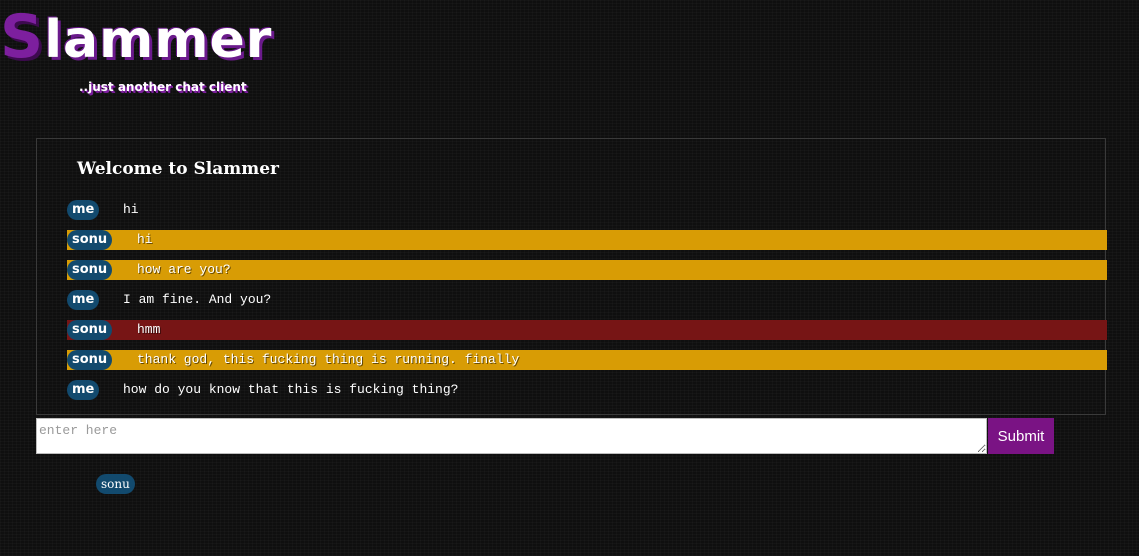 Image resolution: width=1139 pixels, height=556 pixels. I want to click on message-row: me I am fine. And you?, so click(587, 304).